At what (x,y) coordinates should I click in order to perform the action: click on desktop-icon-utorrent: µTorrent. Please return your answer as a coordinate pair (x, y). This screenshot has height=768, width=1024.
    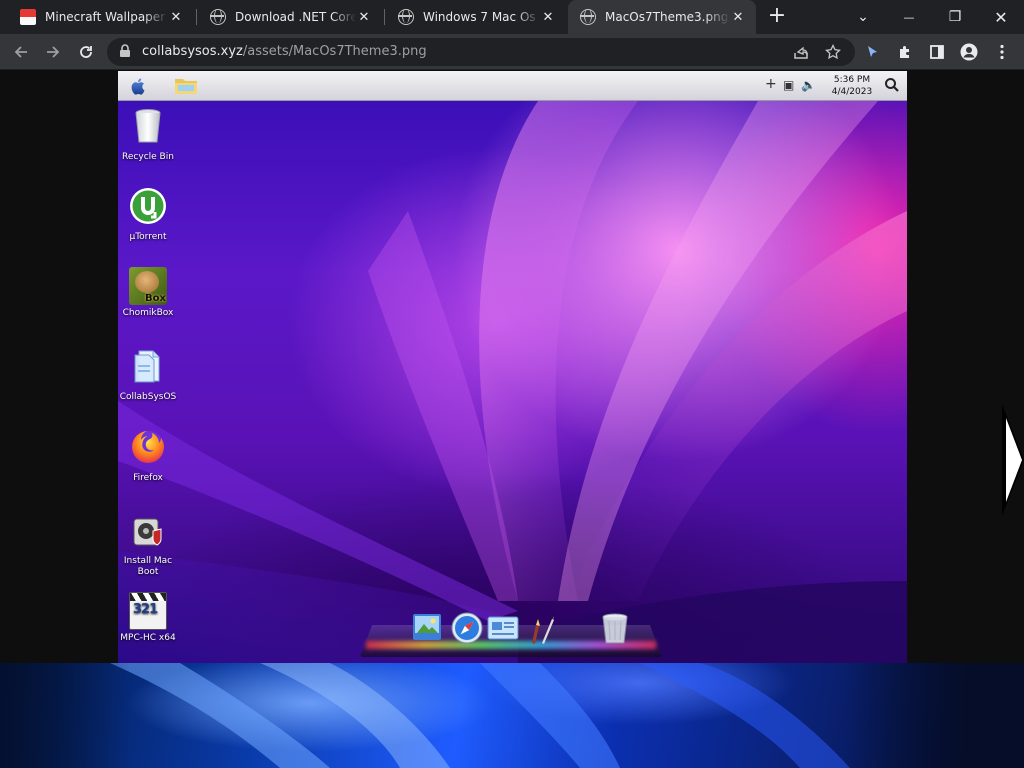
    Looking at the image, I should click on (148, 215).